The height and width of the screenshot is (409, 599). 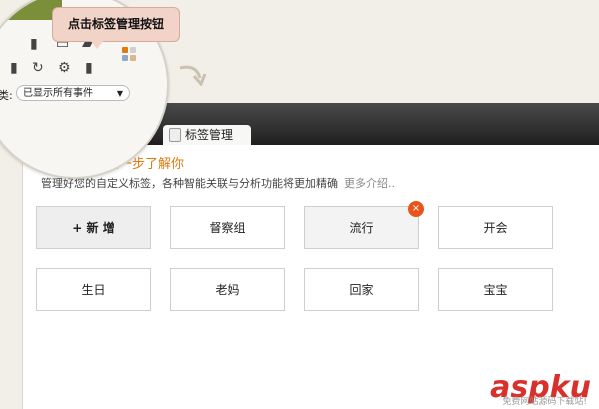 I want to click on watermark-subtitle: 免费网站源码下载站!, so click(x=544, y=402).